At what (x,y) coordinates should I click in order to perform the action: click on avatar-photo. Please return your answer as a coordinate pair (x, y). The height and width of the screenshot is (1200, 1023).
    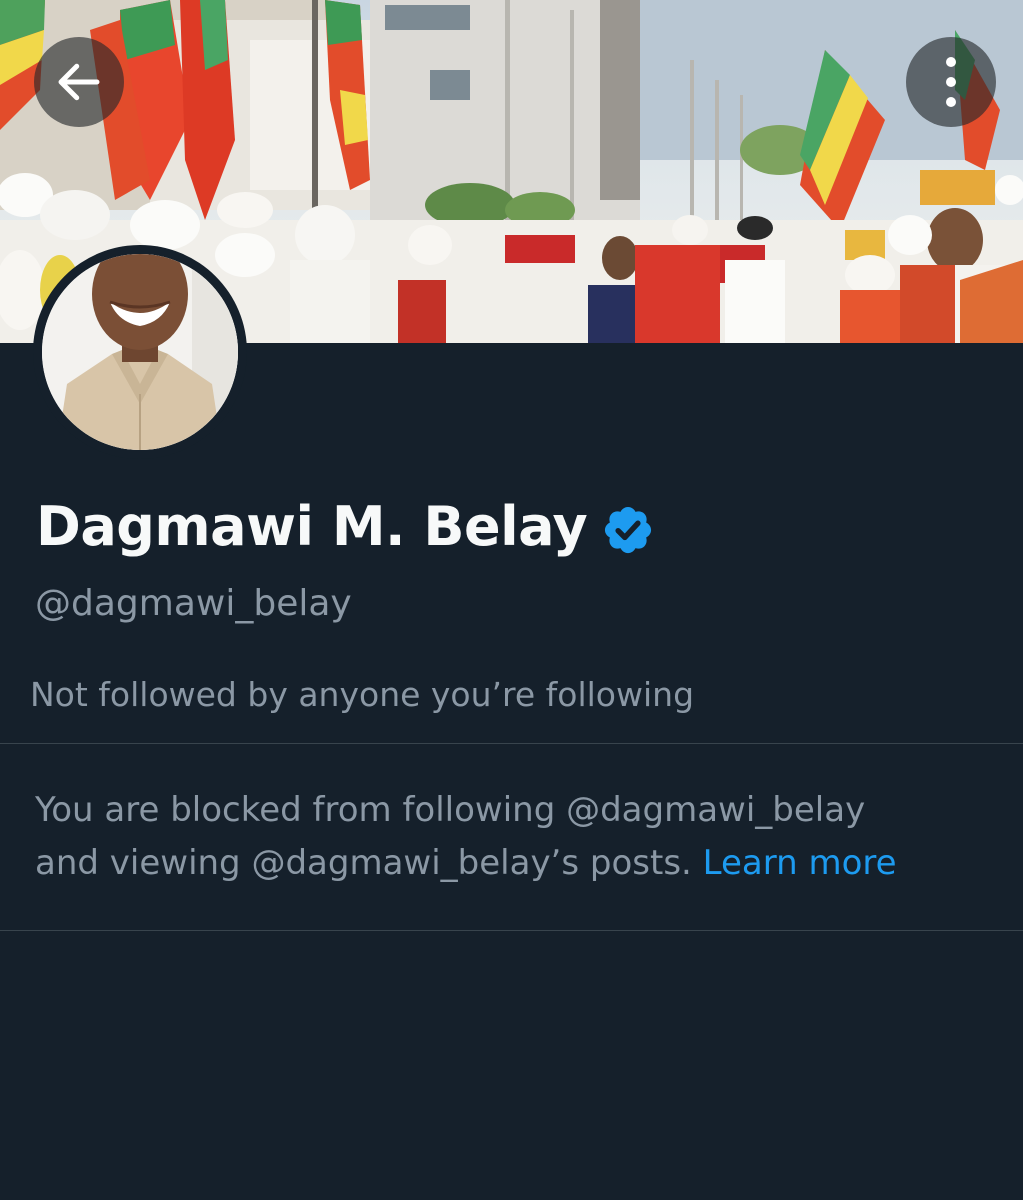
    Looking at the image, I should click on (140, 352).